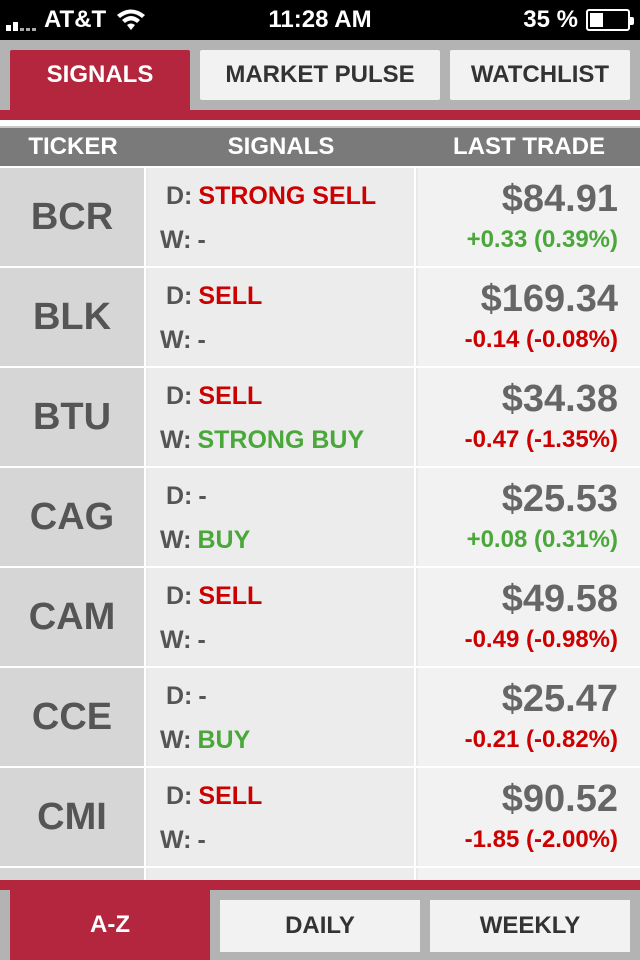 The image size is (640, 960). Describe the element at coordinates (73, 617) in the screenshot. I see `ticker-symbol: CAM` at that location.